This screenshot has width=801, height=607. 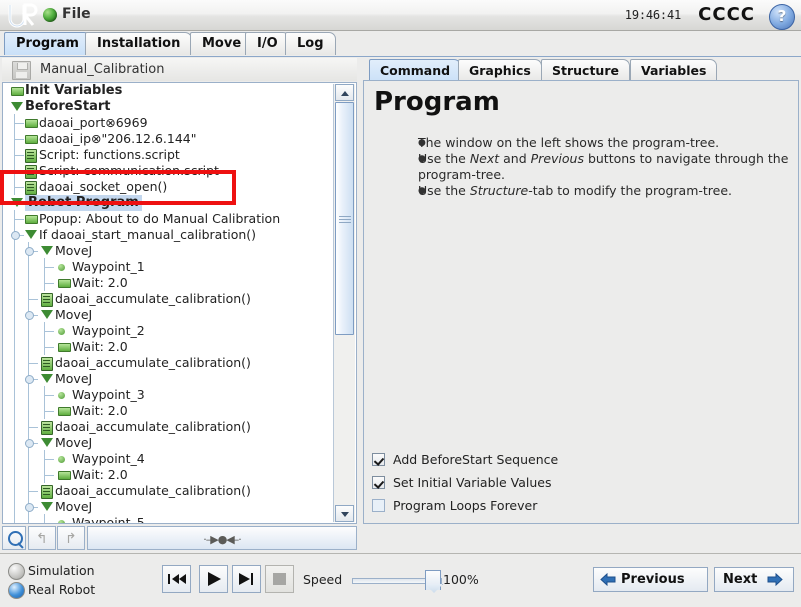 I want to click on script-lines, so click(x=30, y=168).